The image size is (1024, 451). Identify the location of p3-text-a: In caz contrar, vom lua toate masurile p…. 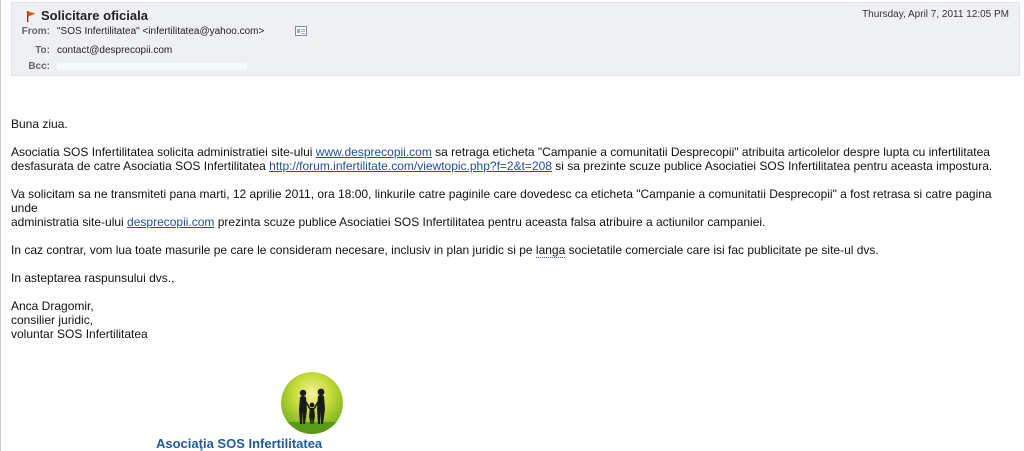
(273, 250).